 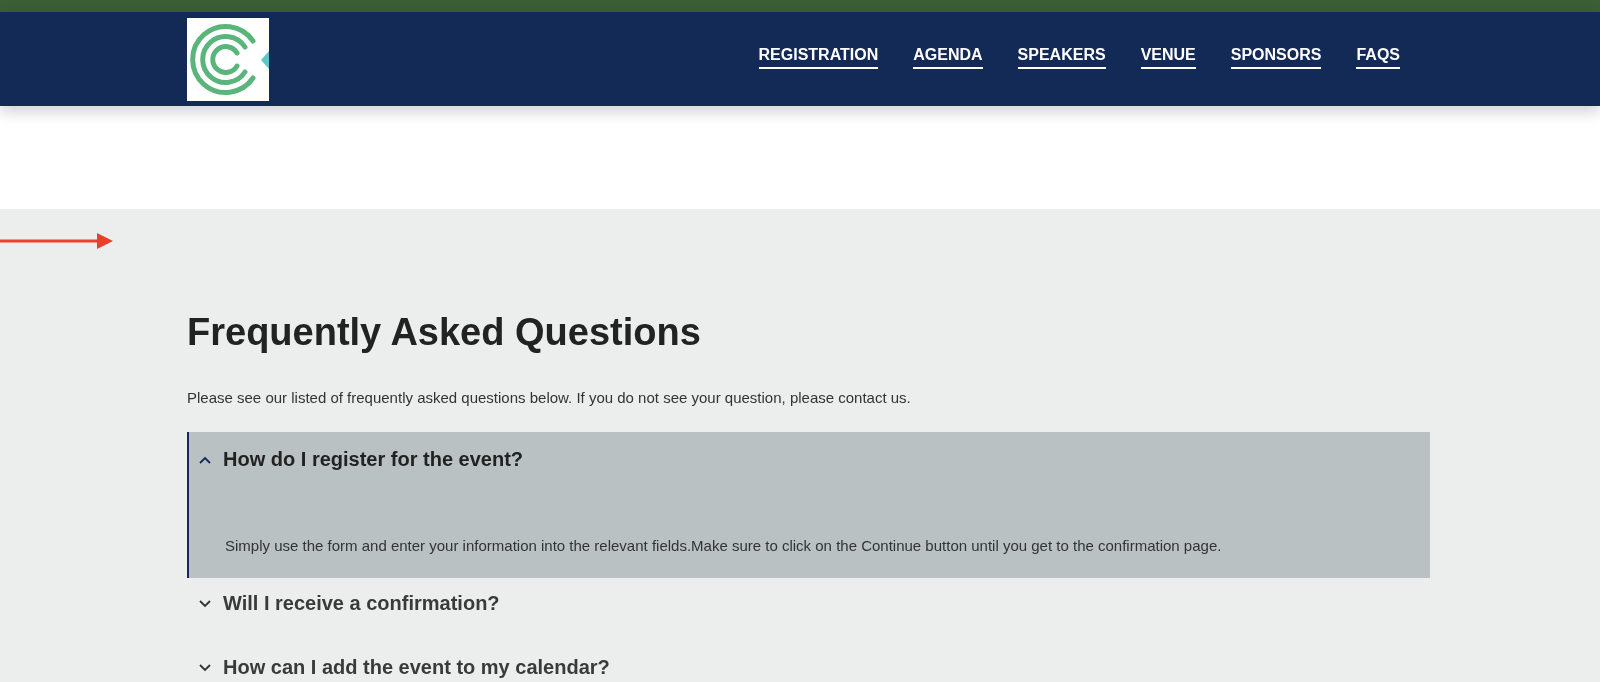 I want to click on arrow-icon, so click(x=56, y=241).